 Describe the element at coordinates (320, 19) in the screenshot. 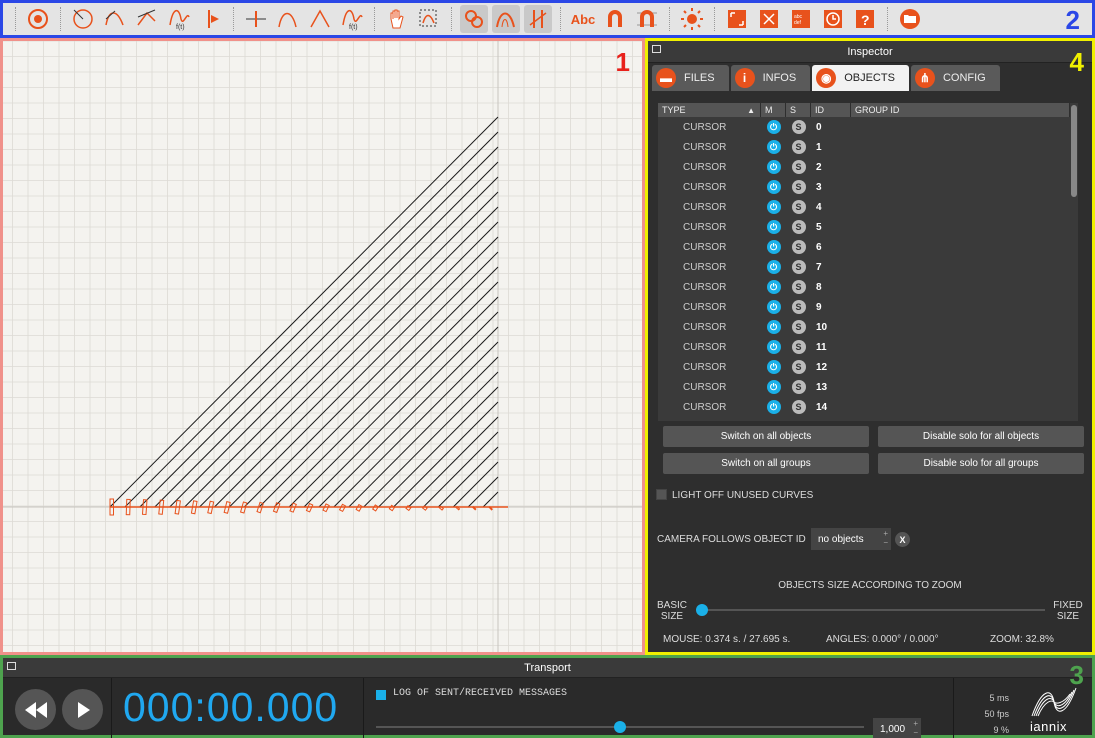

I see `add-angle-curve-button` at that location.